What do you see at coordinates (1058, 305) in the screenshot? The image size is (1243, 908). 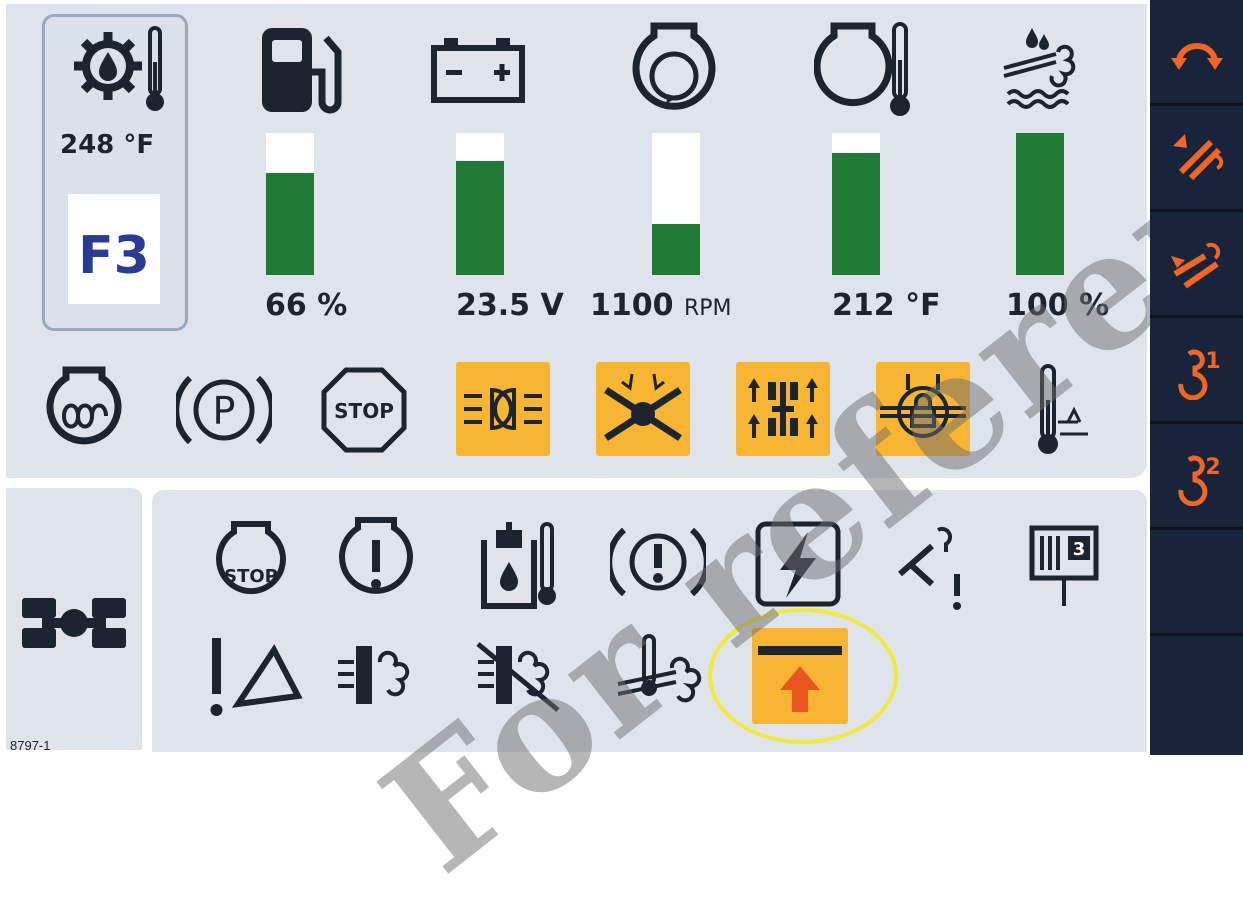 I see `def-level-value: 100 %` at bounding box center [1058, 305].